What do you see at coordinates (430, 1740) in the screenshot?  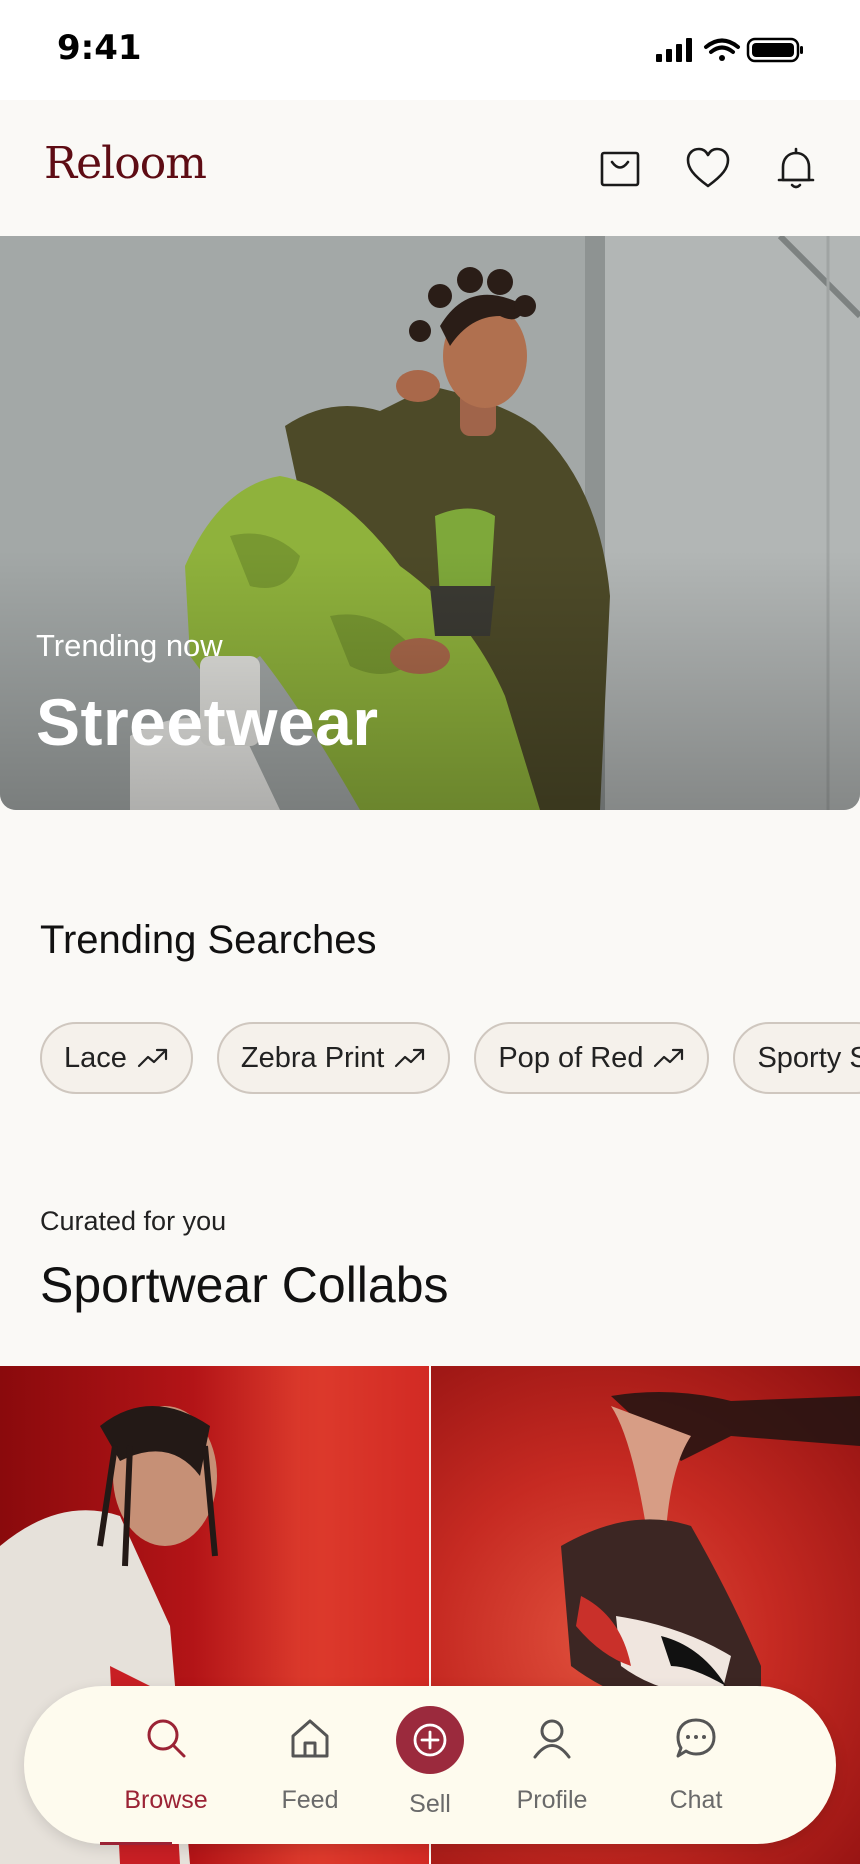 I see `plus-circle-icon` at bounding box center [430, 1740].